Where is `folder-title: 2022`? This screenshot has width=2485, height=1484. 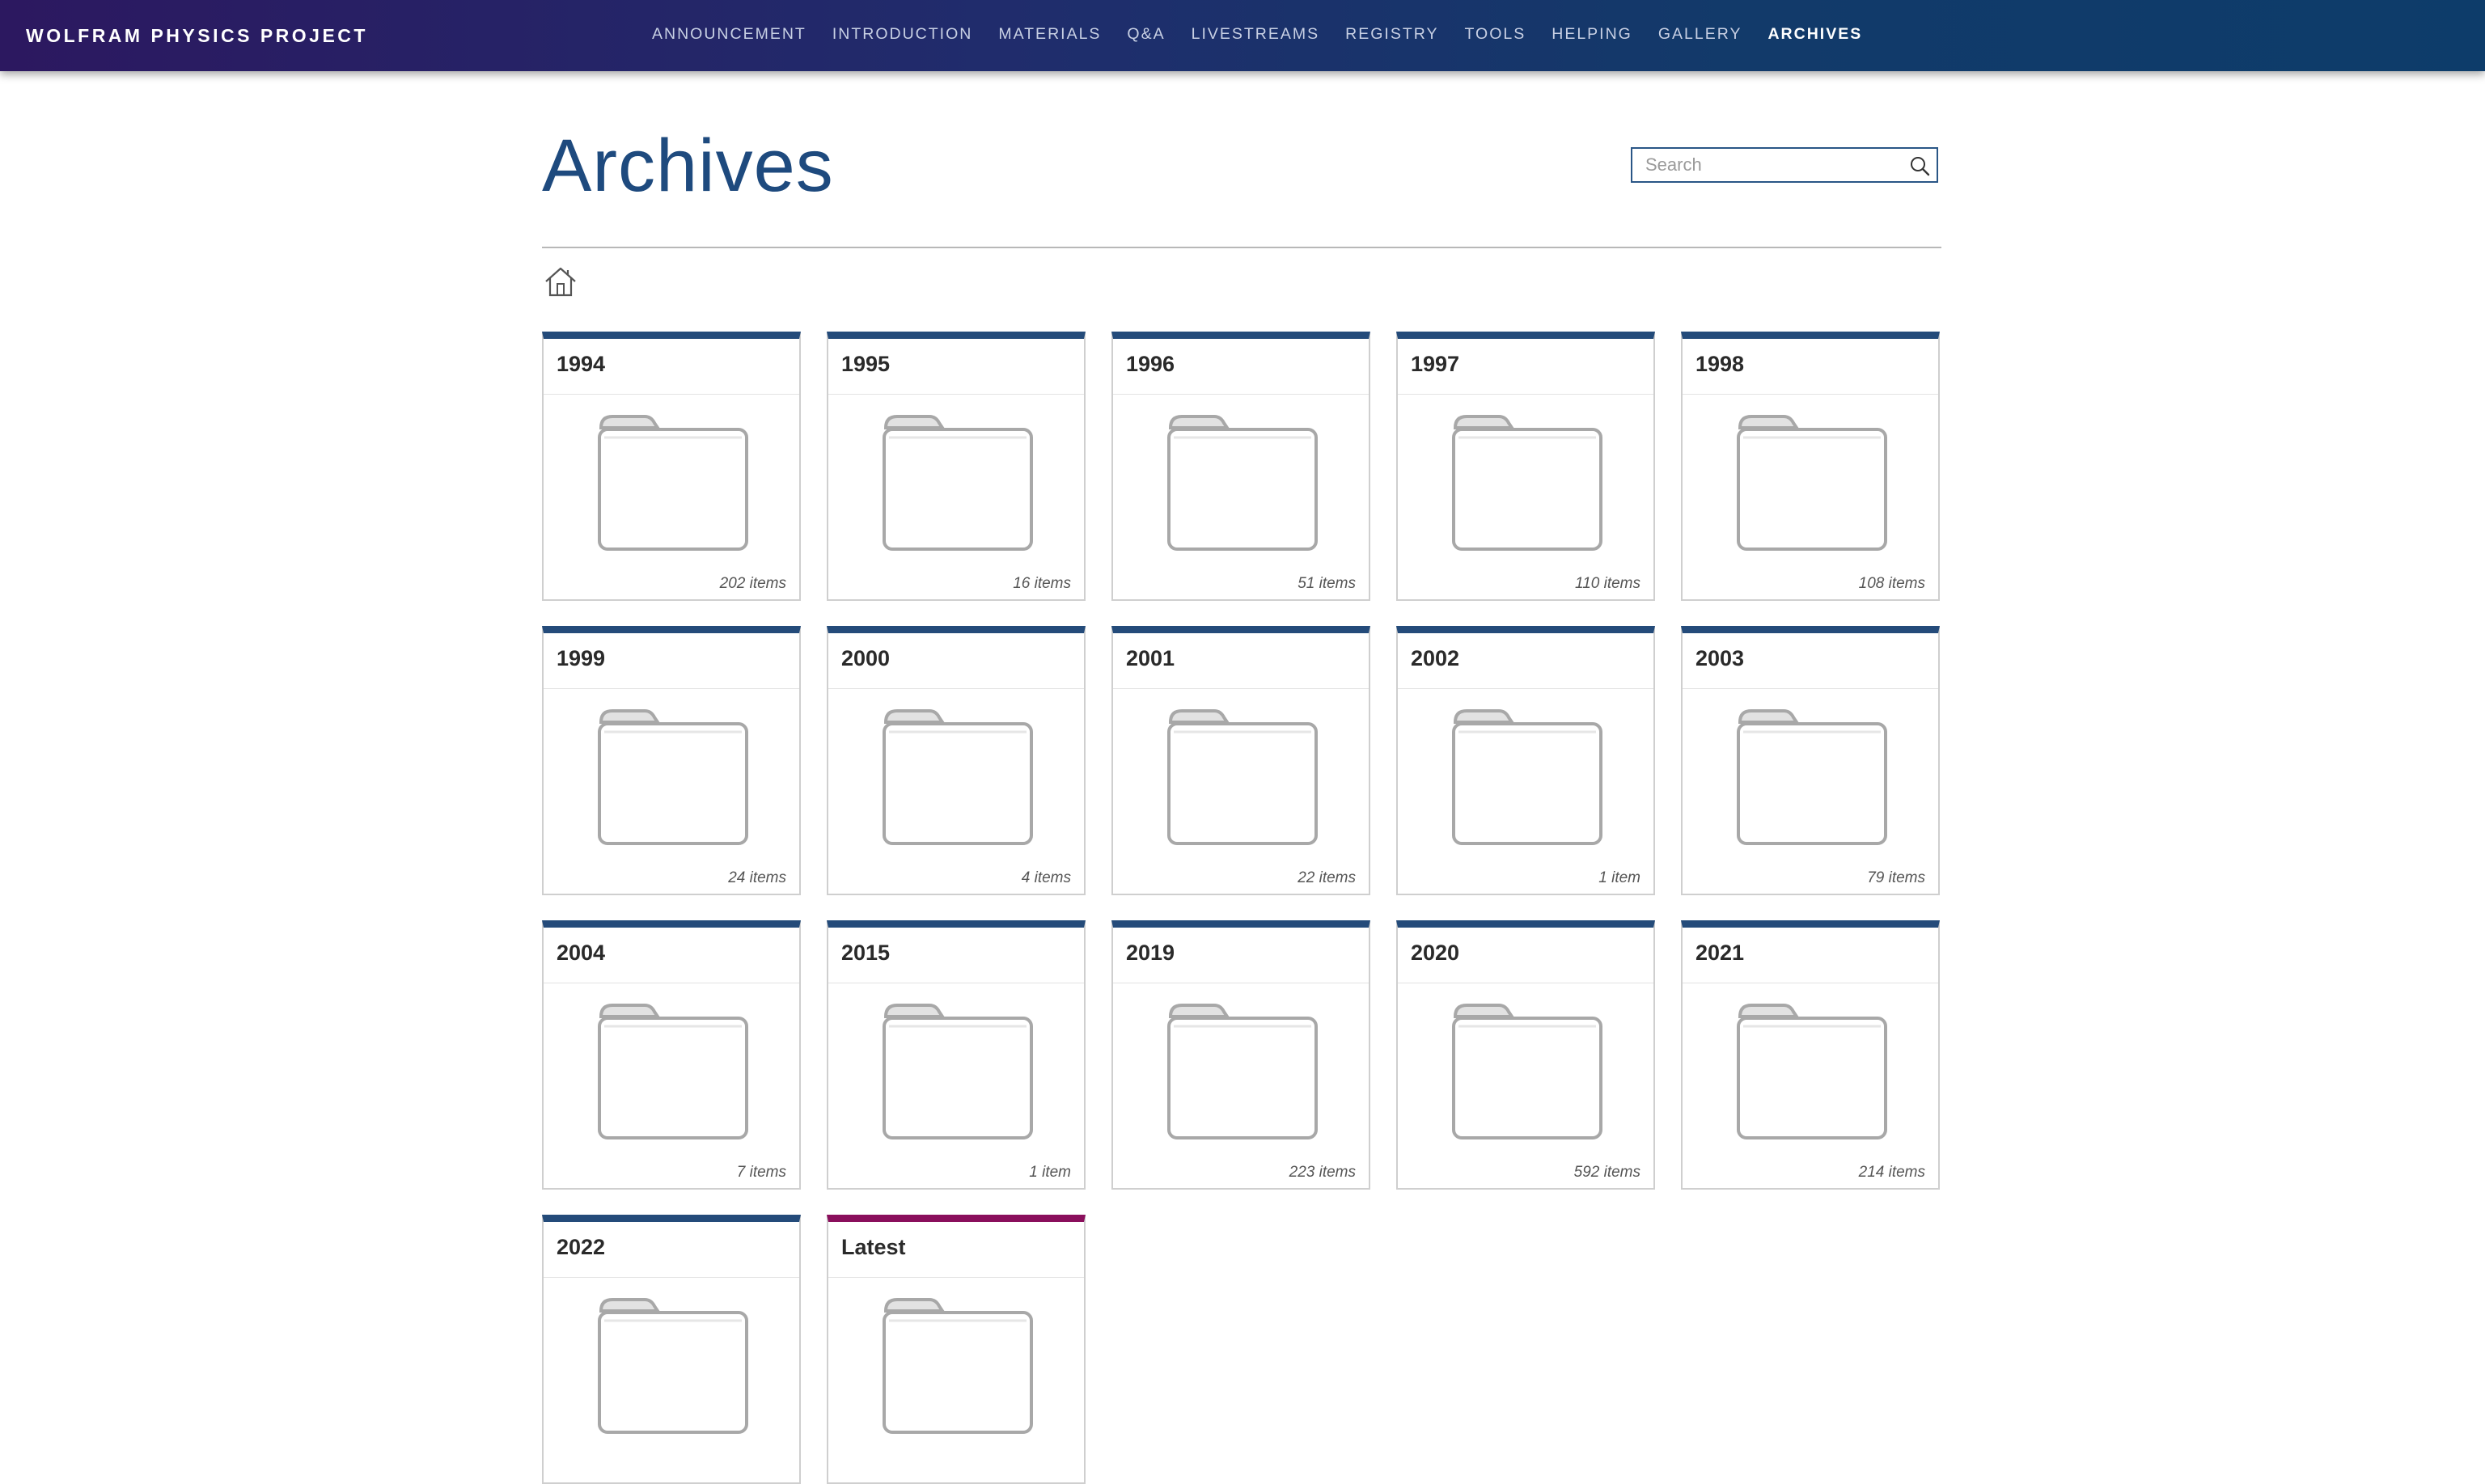
folder-title: 2022 is located at coordinates (581, 1247).